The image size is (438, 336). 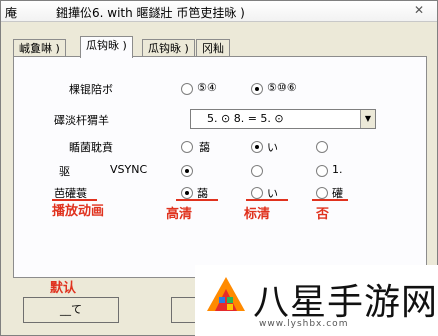 What do you see at coordinates (106, 47) in the screenshot?
I see `tab-2: 瓜钩昹 )` at bounding box center [106, 47].